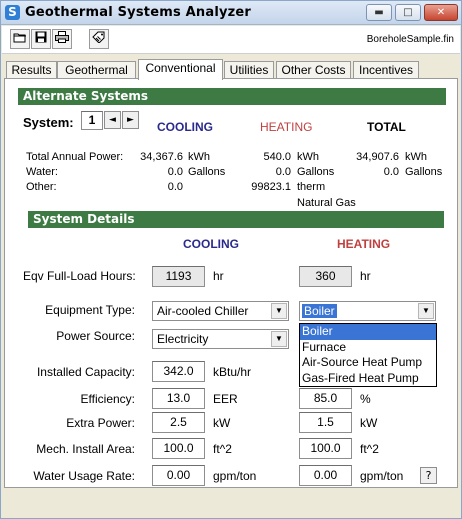 This screenshot has height=519, width=462. What do you see at coordinates (107, 399) in the screenshot?
I see `efficiency-label: Efficiency:` at bounding box center [107, 399].